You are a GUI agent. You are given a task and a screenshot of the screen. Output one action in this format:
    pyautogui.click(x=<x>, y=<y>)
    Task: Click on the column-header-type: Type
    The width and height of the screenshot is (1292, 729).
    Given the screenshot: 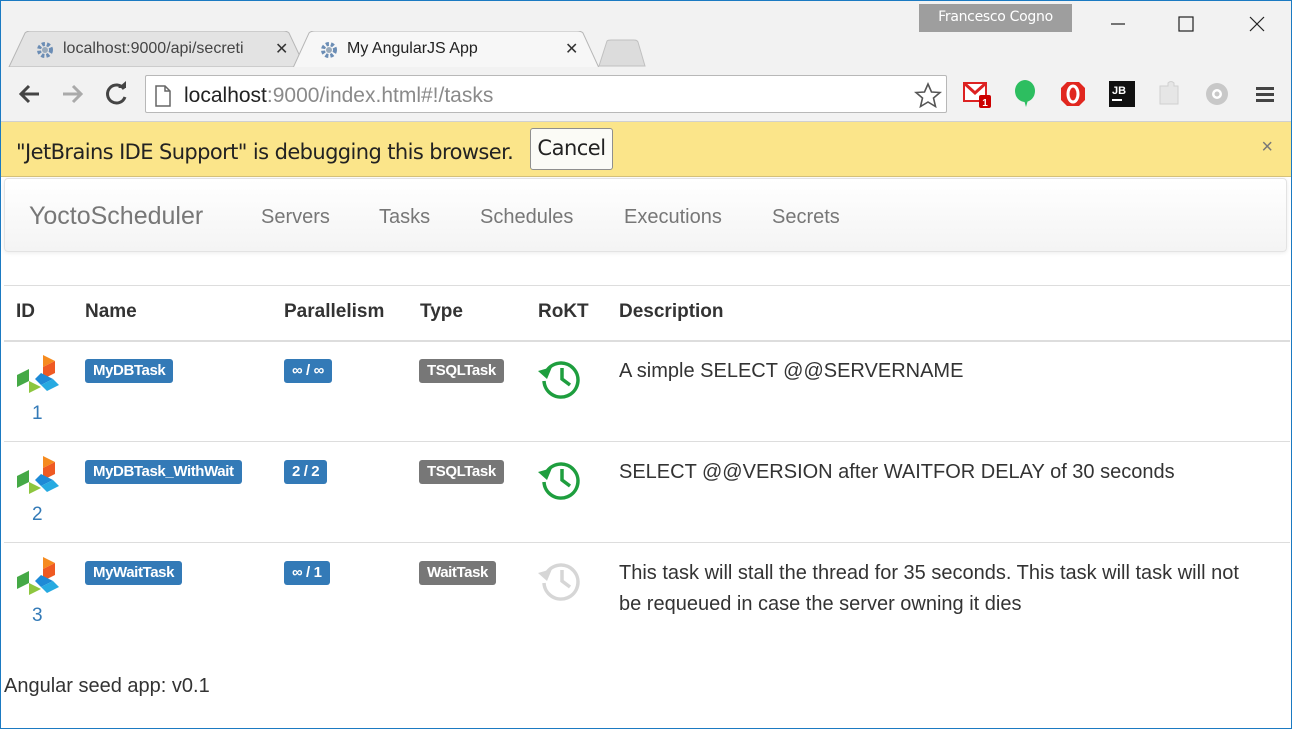 What is the action you would take?
    pyautogui.click(x=441, y=311)
    